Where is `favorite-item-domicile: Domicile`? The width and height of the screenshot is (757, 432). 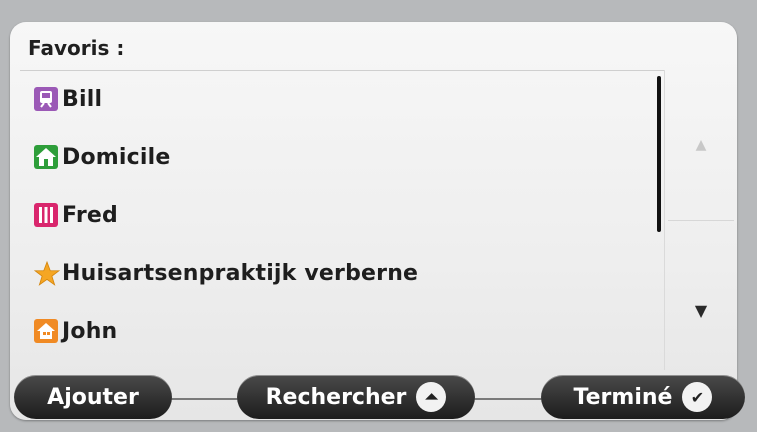 favorite-item-domicile: Domicile is located at coordinates (102, 157).